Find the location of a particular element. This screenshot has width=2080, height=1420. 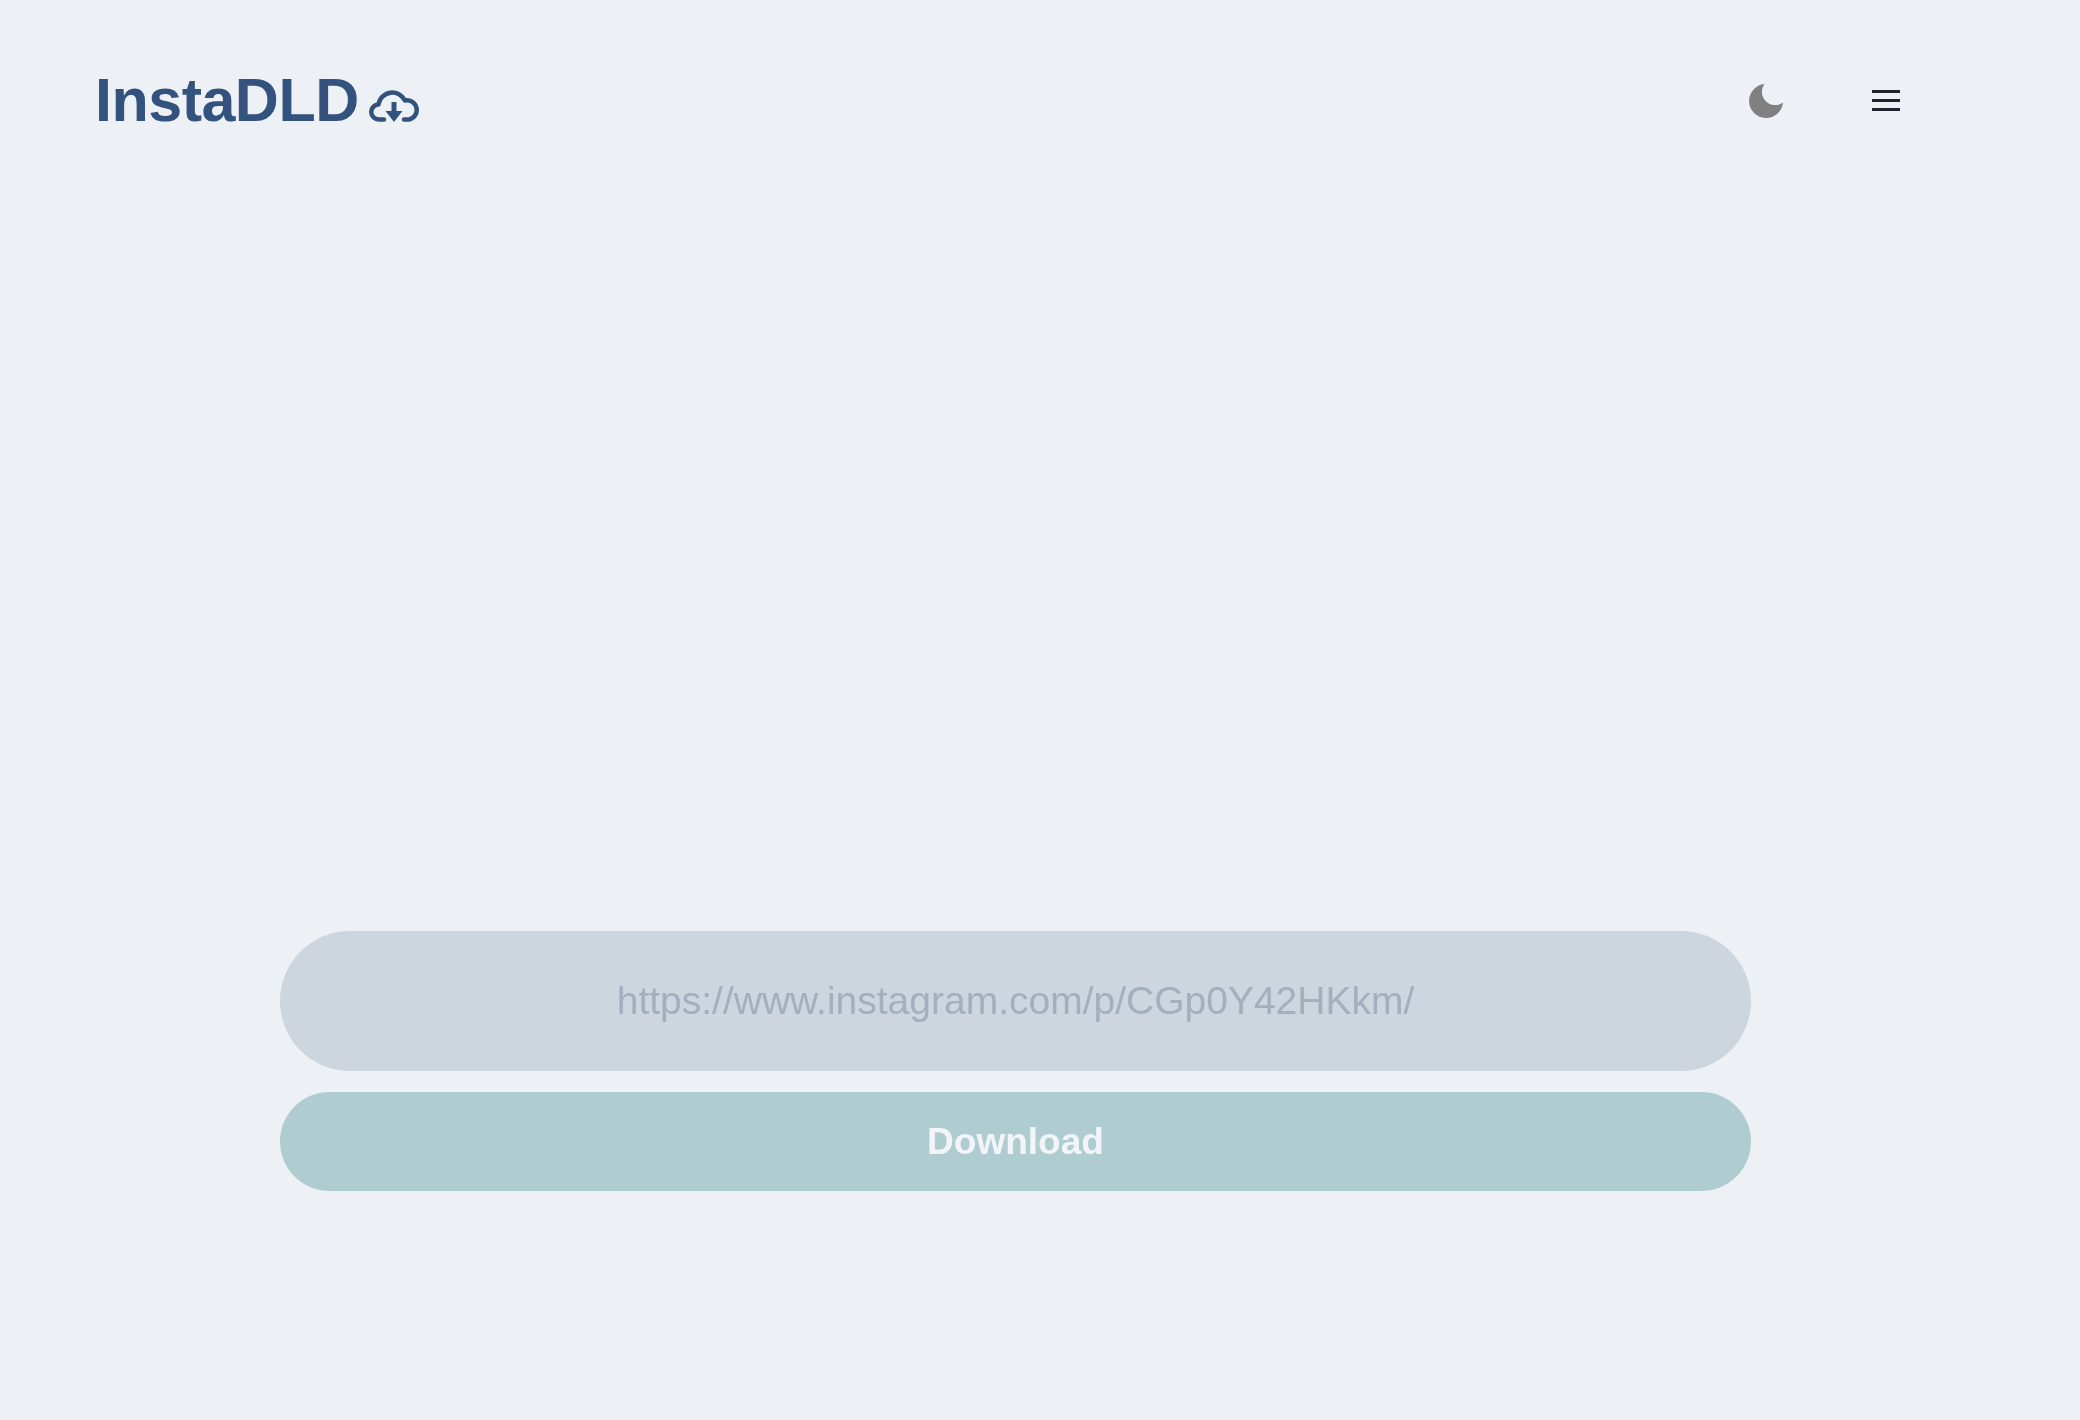

moon-icon is located at coordinates (1766, 100).